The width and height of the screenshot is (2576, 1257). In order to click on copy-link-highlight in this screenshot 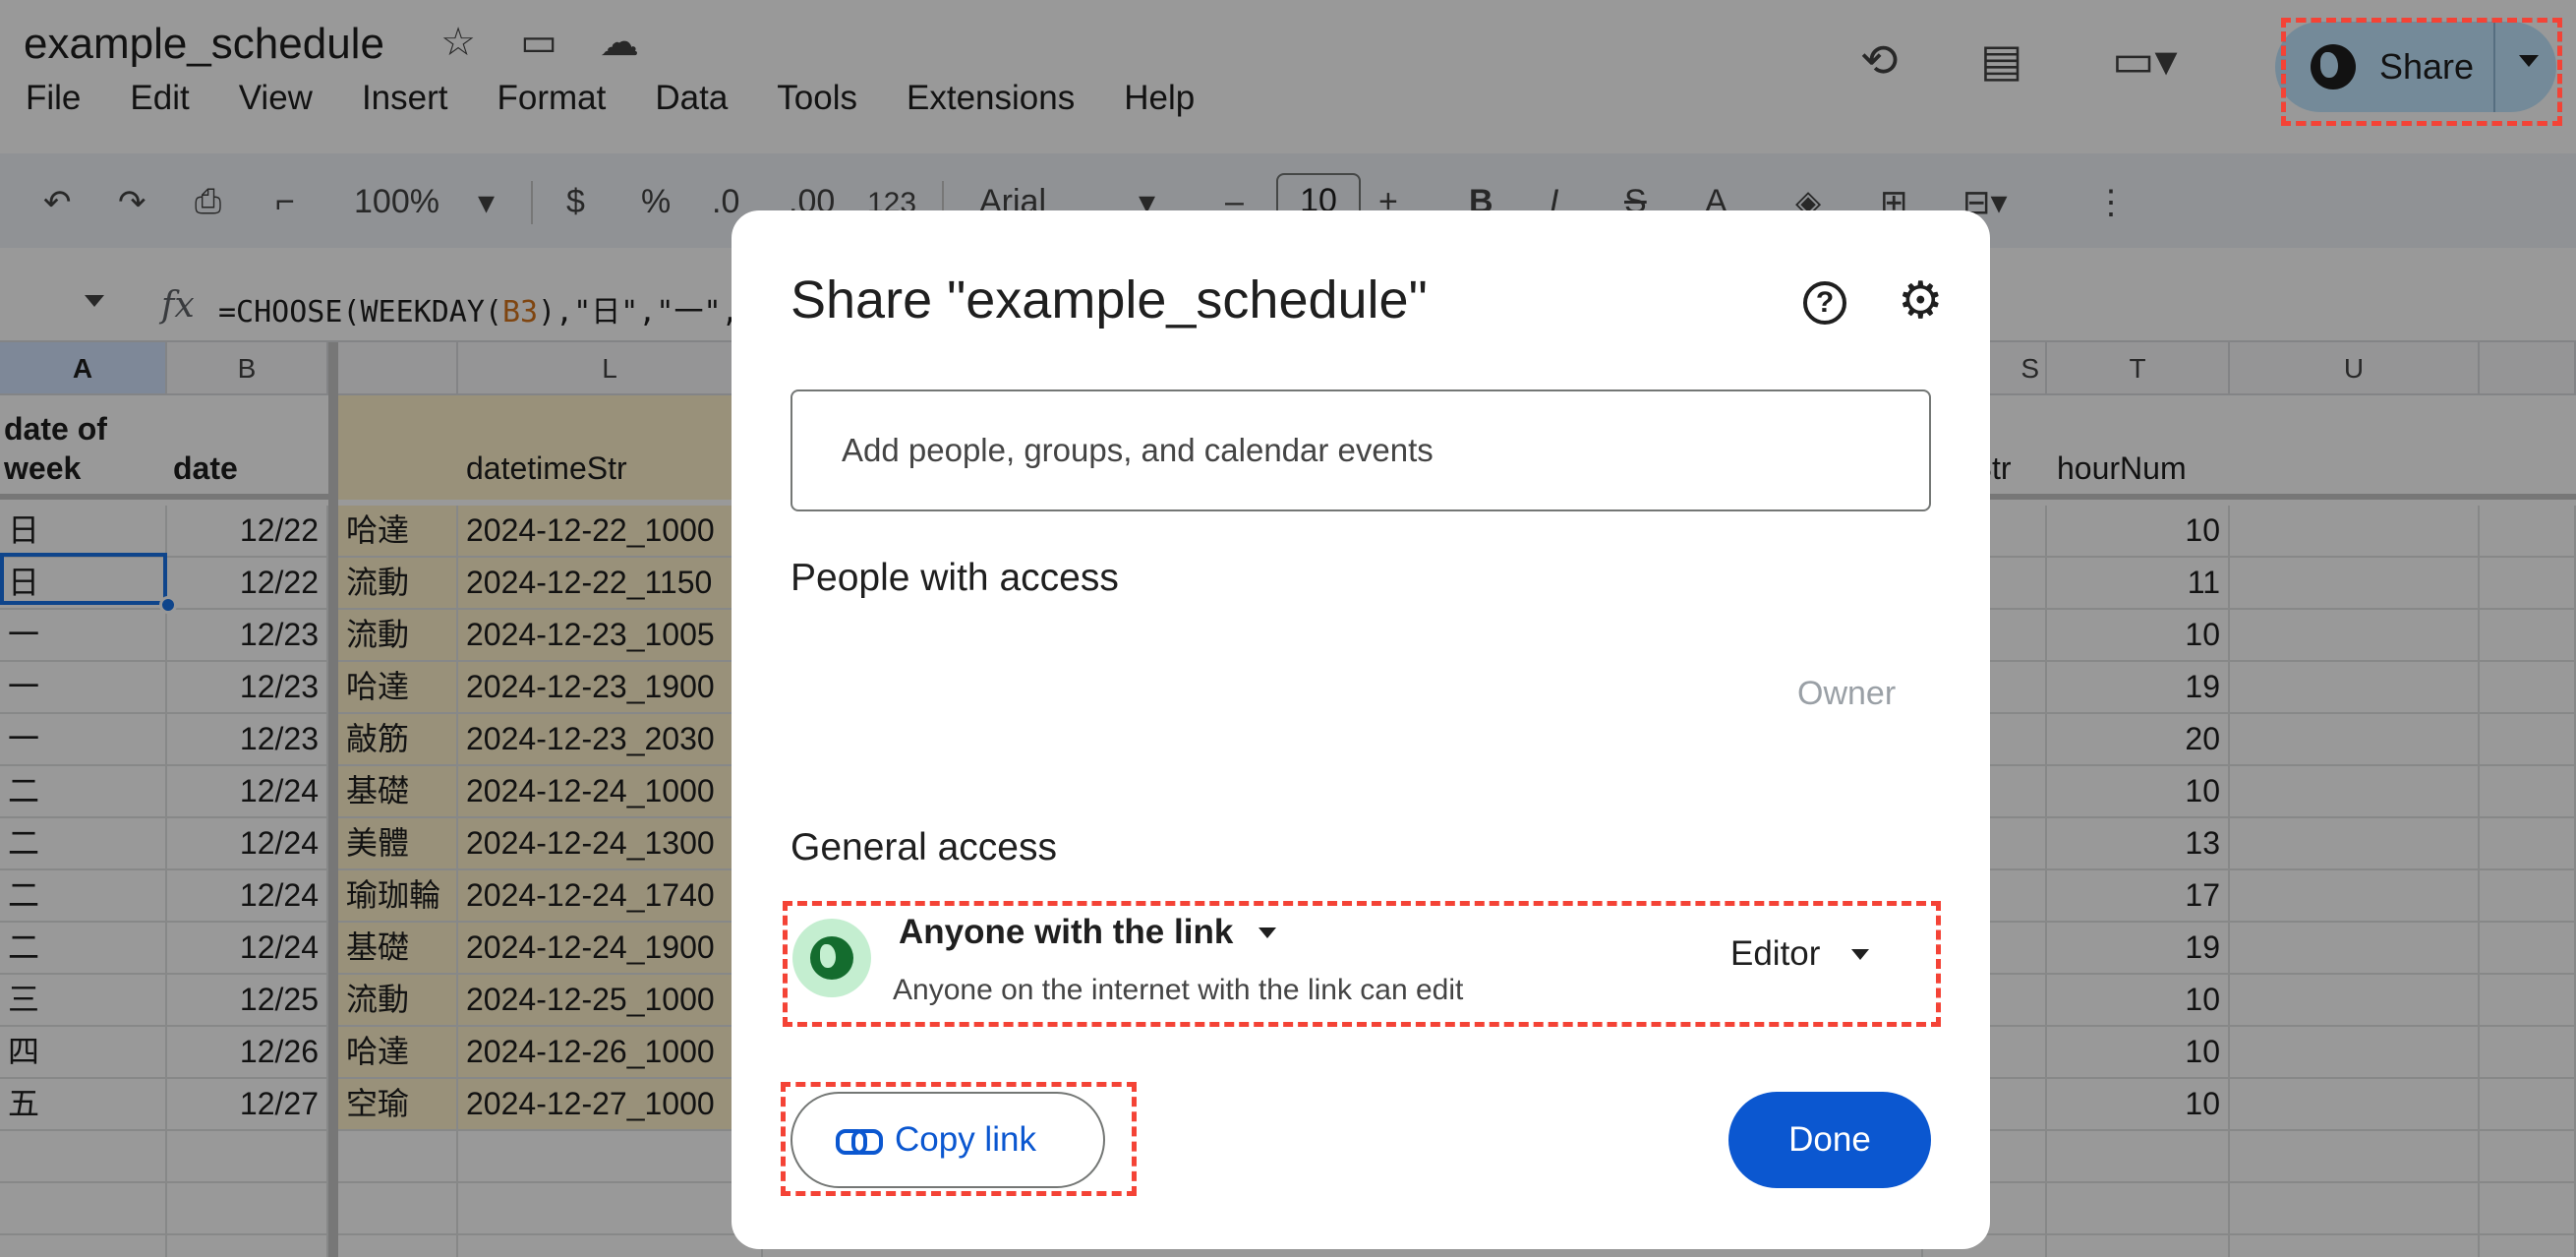, I will do `click(959, 1139)`.